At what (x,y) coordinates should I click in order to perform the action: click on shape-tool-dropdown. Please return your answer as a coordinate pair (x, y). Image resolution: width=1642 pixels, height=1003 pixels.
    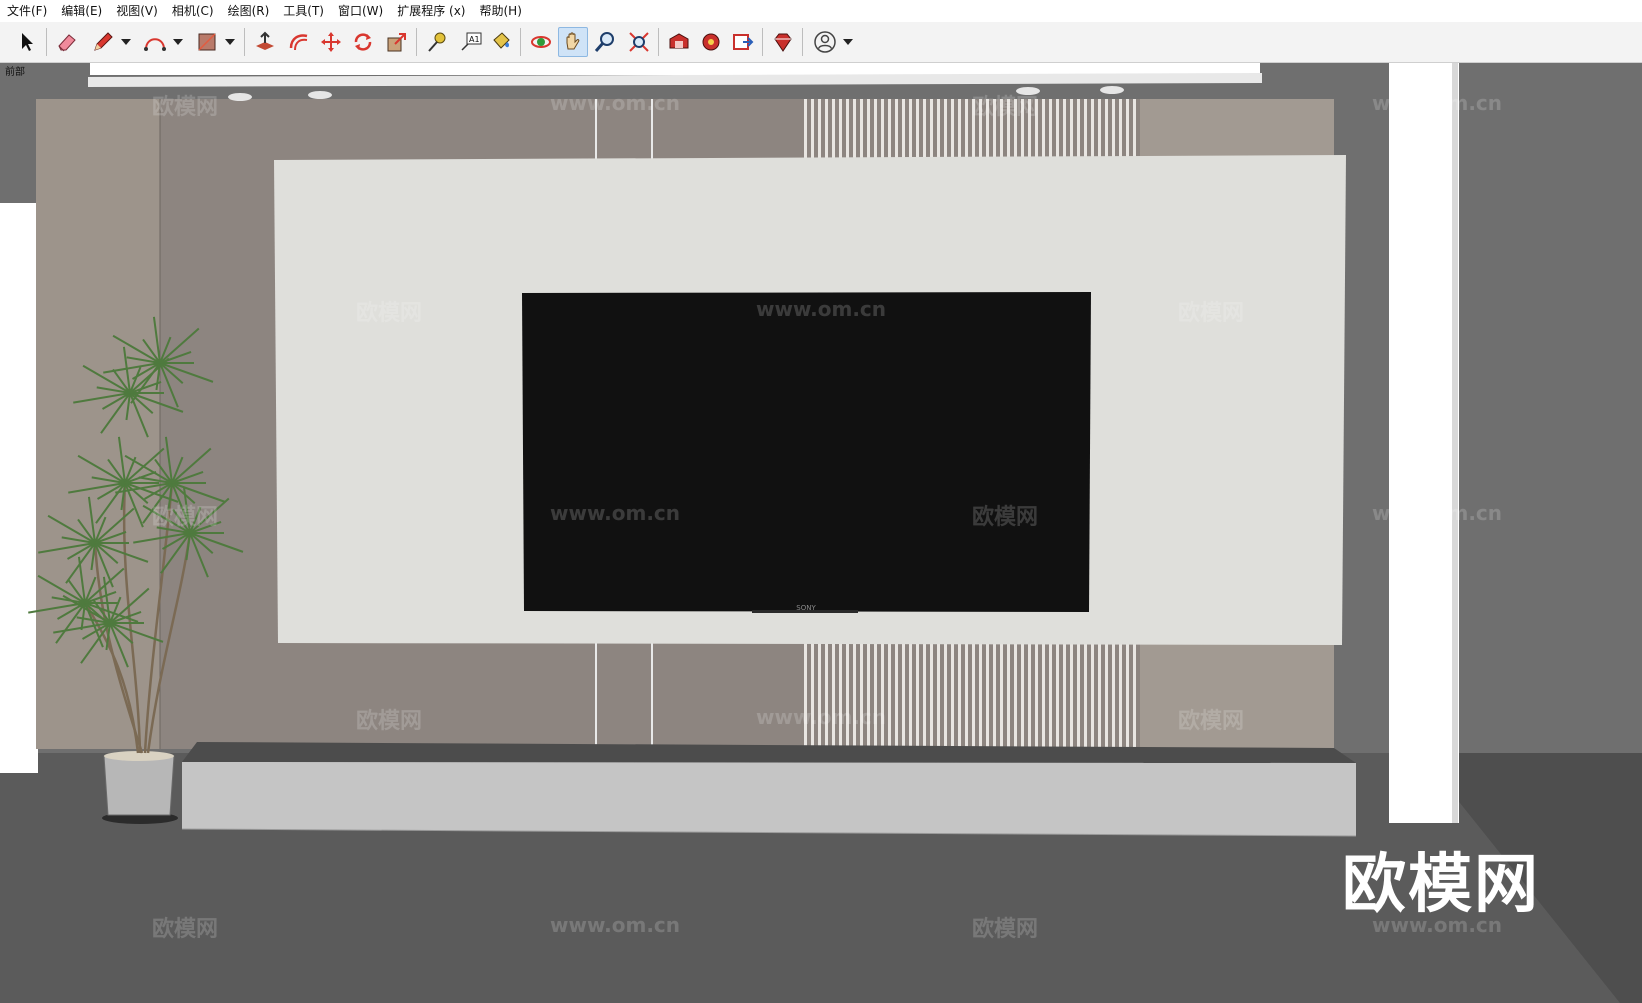
    Looking at the image, I should click on (230, 42).